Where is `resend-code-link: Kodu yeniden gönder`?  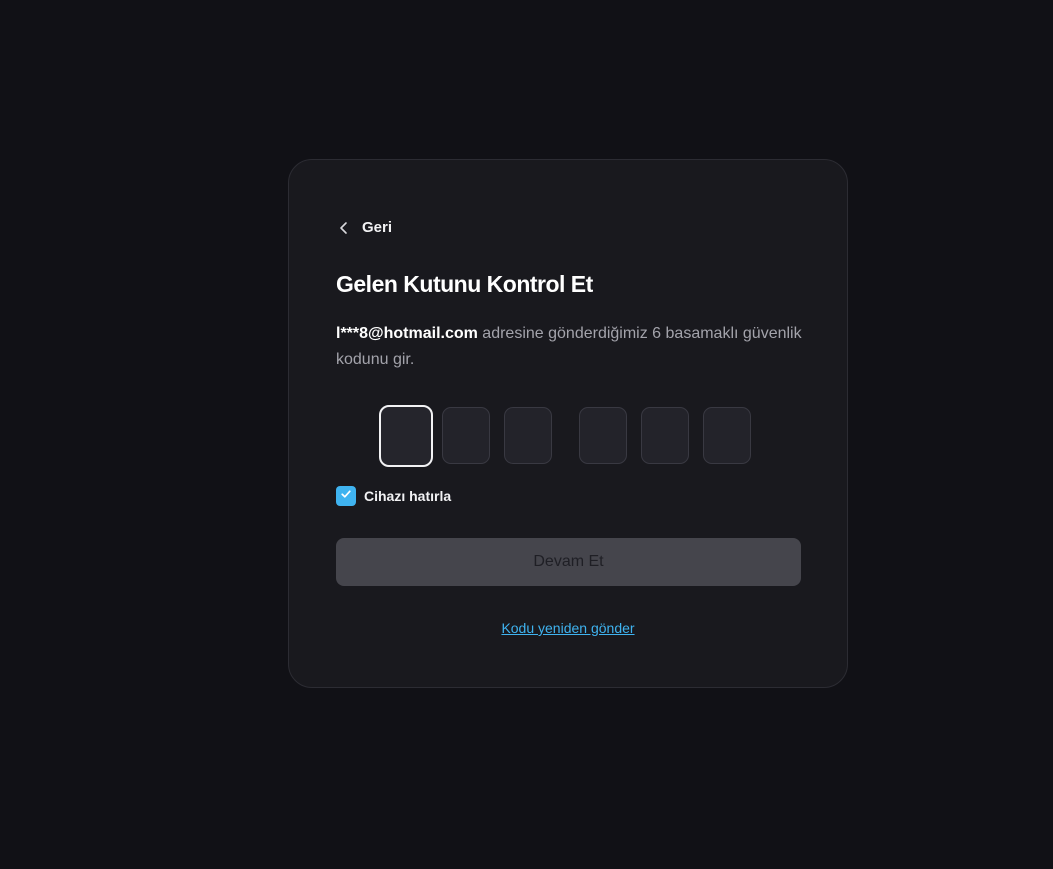
resend-code-link: Kodu yeniden gönder is located at coordinates (567, 628).